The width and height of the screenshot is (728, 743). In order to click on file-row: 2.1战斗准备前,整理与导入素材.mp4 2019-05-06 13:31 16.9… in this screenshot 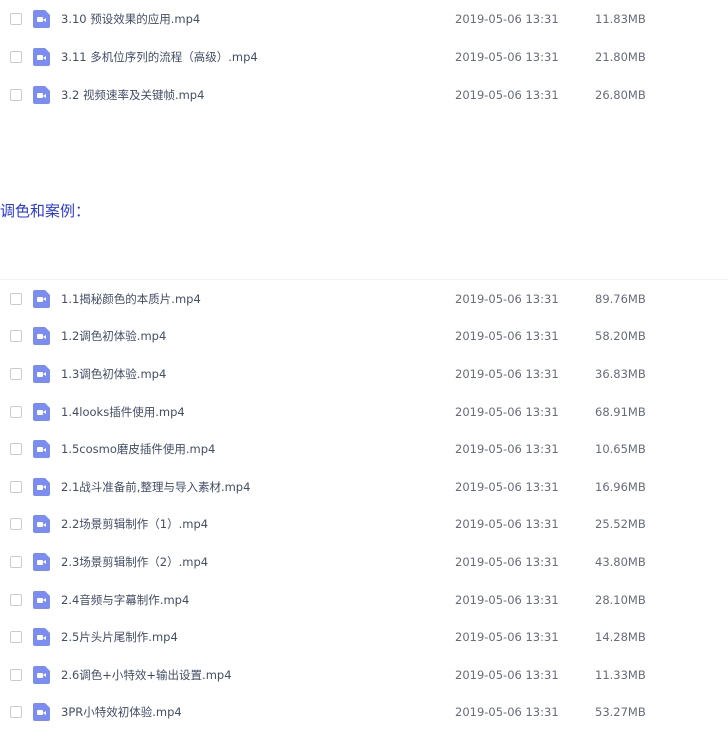, I will do `click(364, 487)`.